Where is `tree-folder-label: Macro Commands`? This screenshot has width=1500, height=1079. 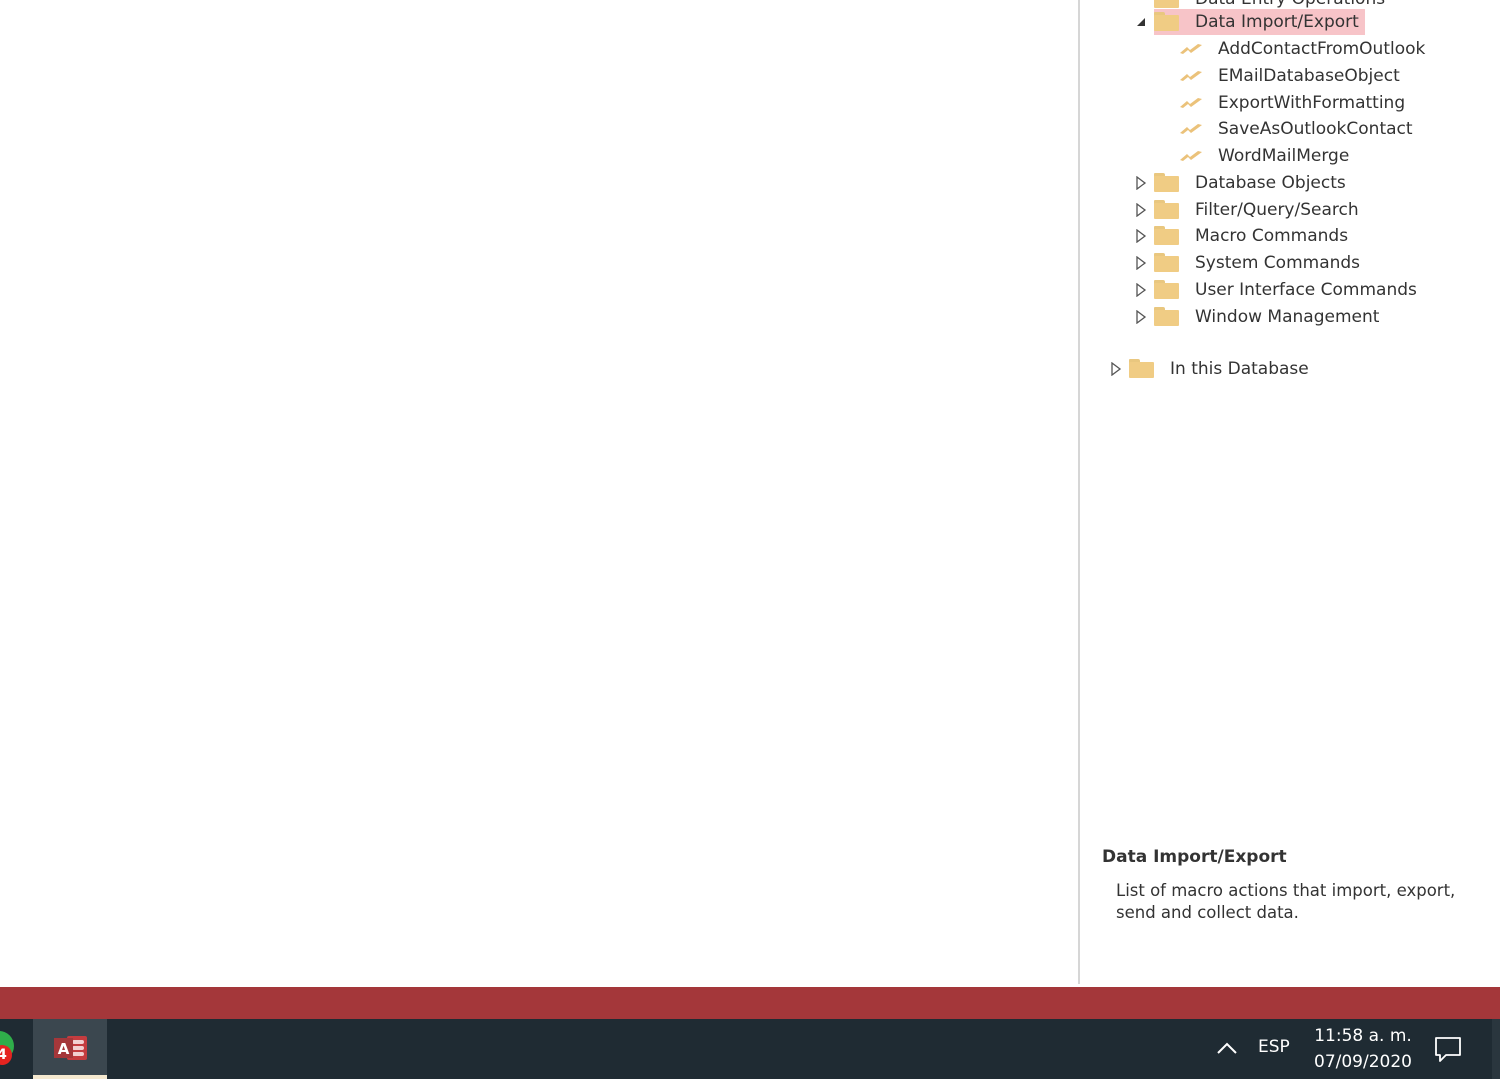
tree-folder-label: Macro Commands is located at coordinates (1272, 236).